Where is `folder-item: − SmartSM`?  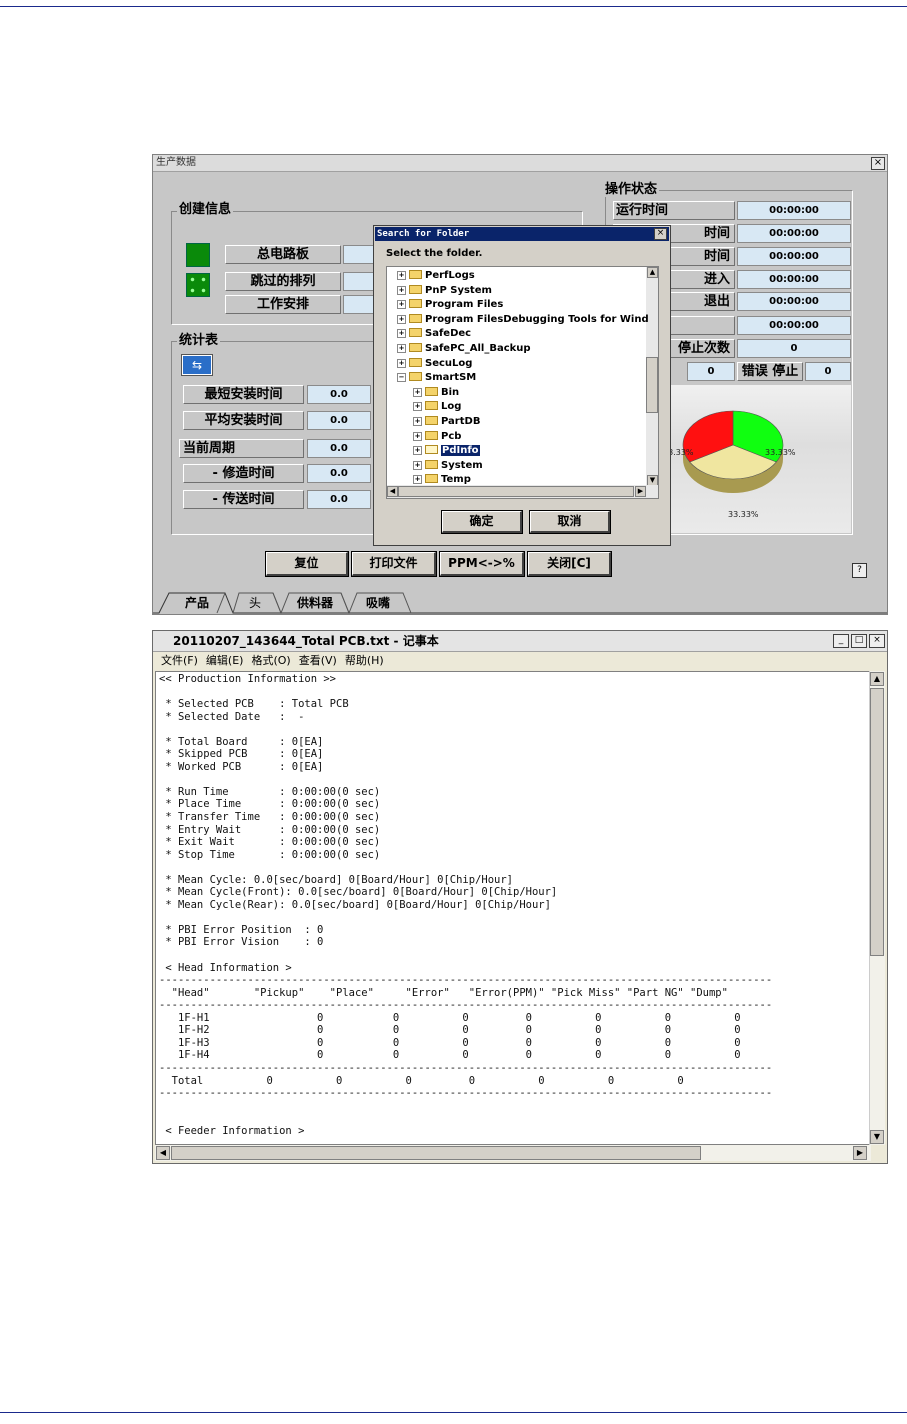 folder-item: − SmartSM is located at coordinates (436, 378).